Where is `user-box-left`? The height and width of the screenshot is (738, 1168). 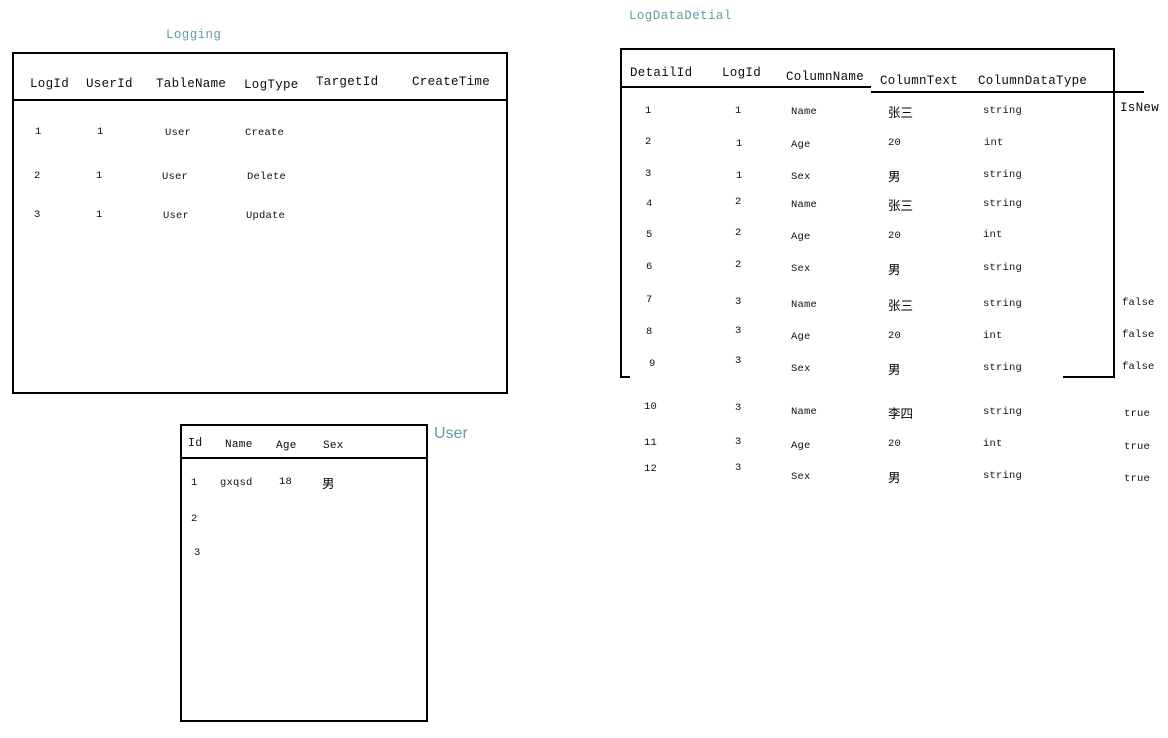 user-box-left is located at coordinates (181, 573).